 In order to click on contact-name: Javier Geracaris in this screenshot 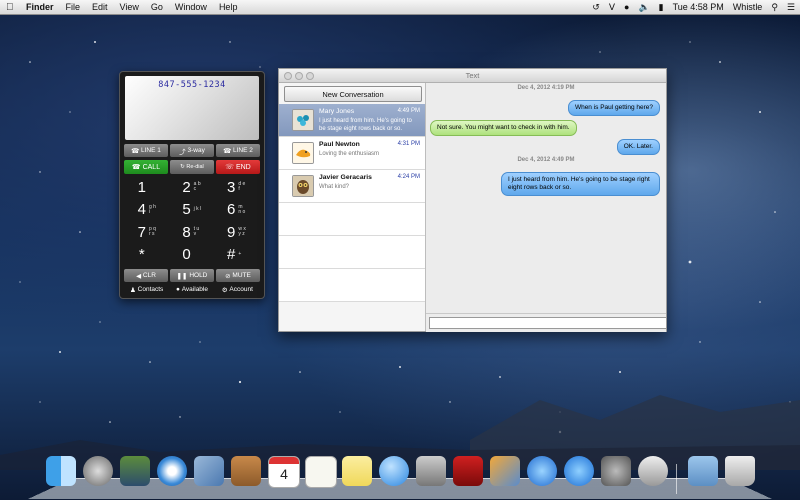, I will do `click(345, 177)`.